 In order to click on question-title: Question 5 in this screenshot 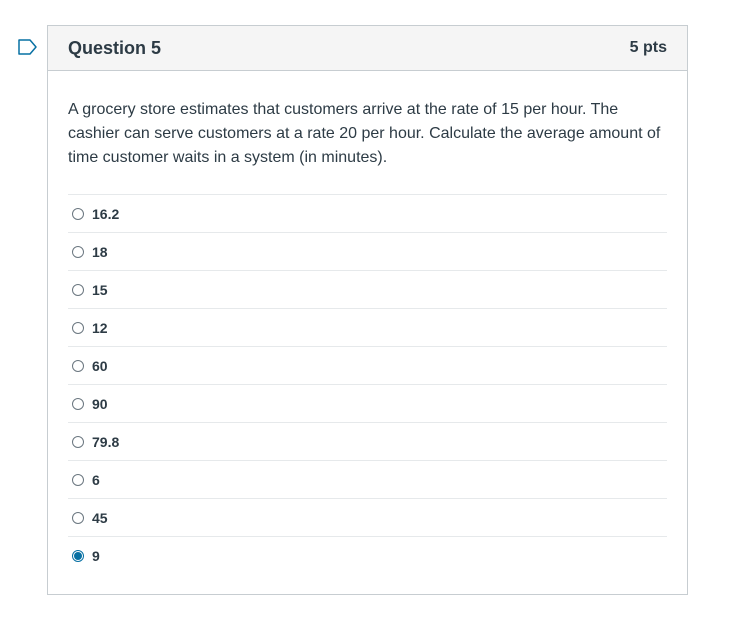, I will do `click(115, 47)`.